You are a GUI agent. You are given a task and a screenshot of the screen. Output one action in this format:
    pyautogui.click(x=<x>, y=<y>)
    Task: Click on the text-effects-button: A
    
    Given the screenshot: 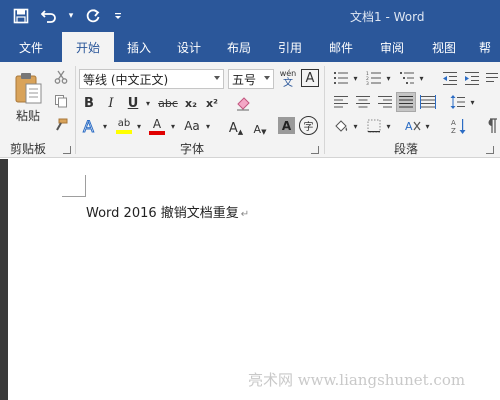 What is the action you would take?
    pyautogui.click(x=90, y=126)
    